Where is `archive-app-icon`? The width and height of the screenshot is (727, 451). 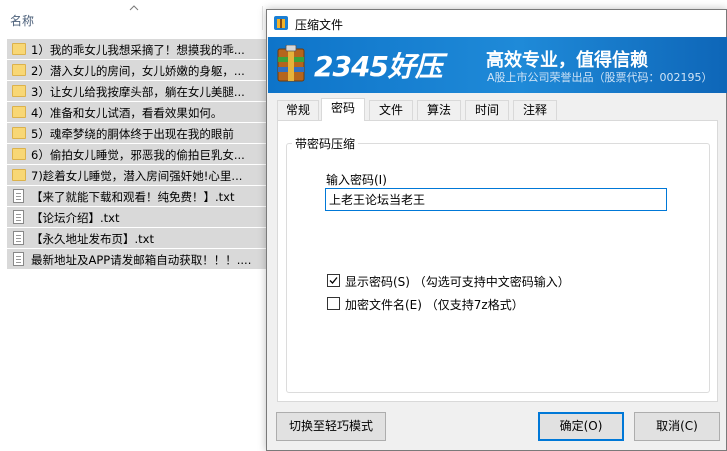
archive-app-icon is located at coordinates (281, 23).